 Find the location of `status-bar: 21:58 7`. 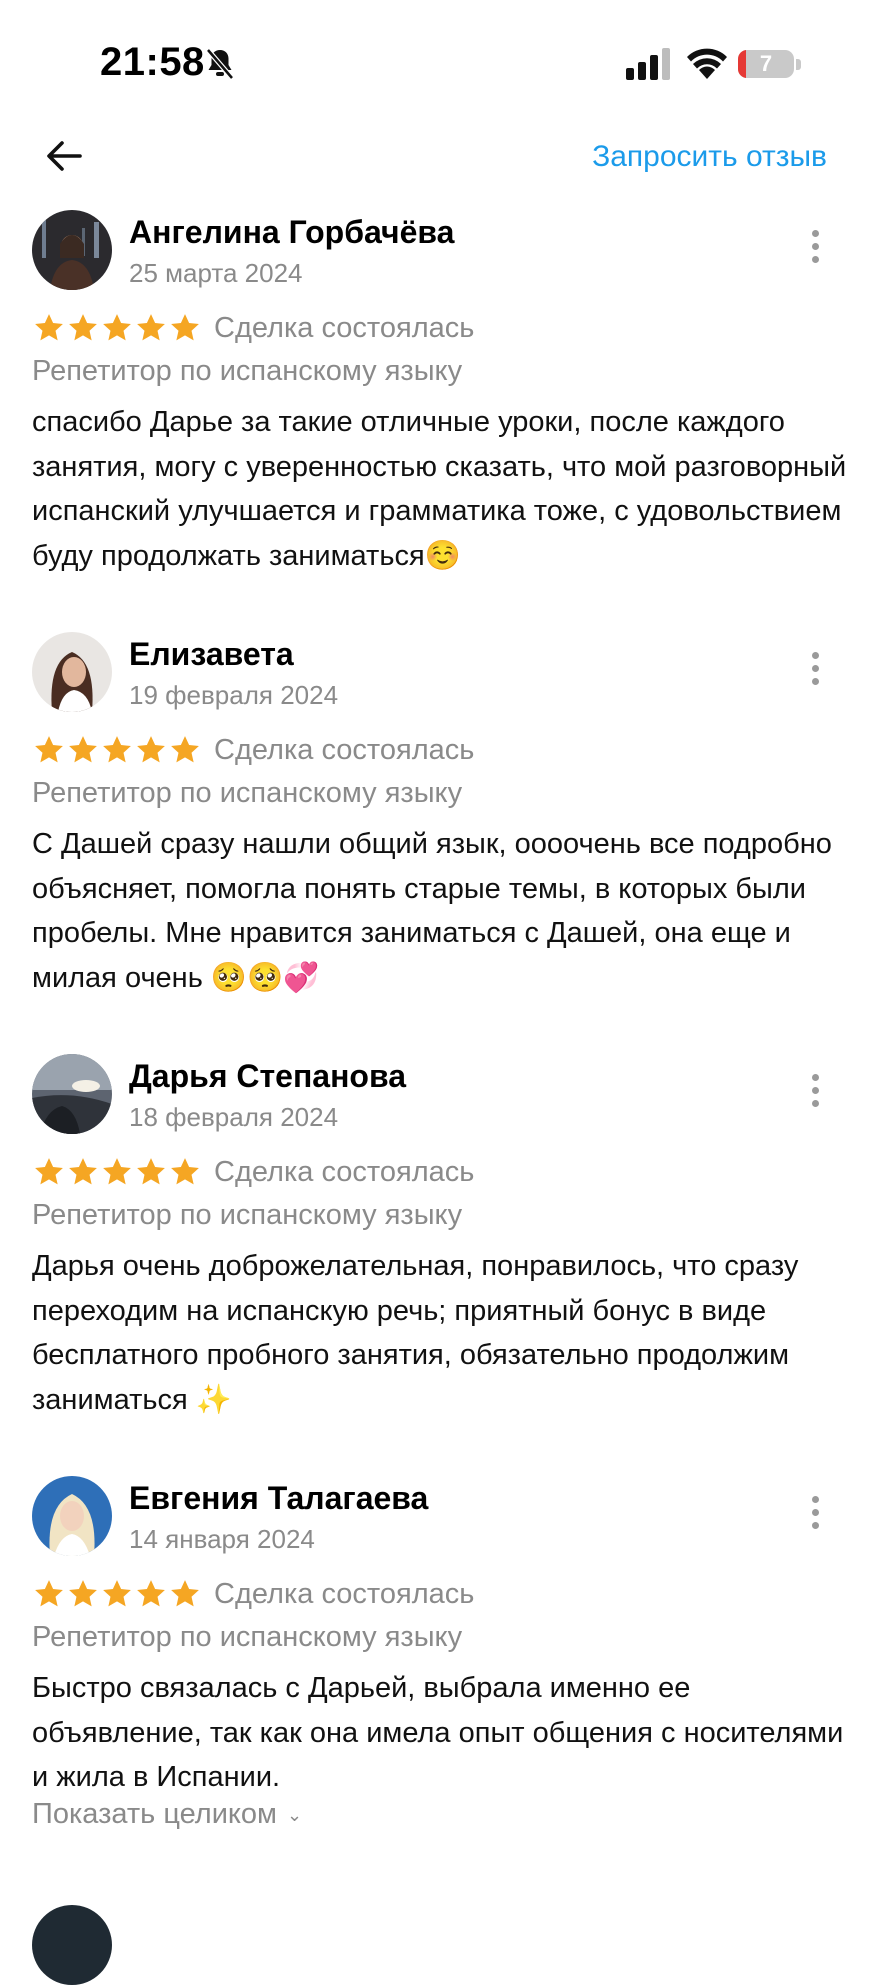

status-bar: 21:58 7 is located at coordinates (442, 65).